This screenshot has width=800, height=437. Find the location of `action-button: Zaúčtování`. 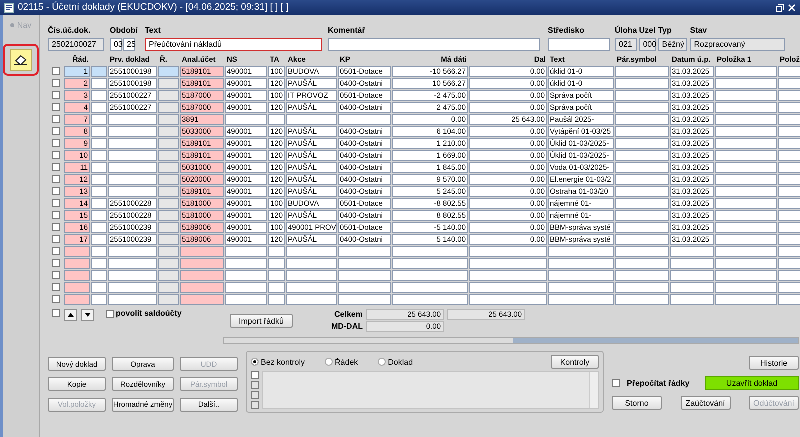

action-button: Zaúčtování is located at coordinates (705, 403).